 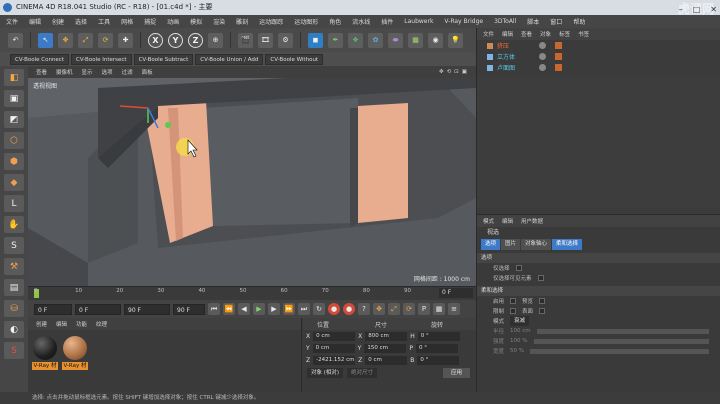 What do you see at coordinates (35, 21) in the screenshot?
I see `menu-item: 编辑` at bounding box center [35, 21].